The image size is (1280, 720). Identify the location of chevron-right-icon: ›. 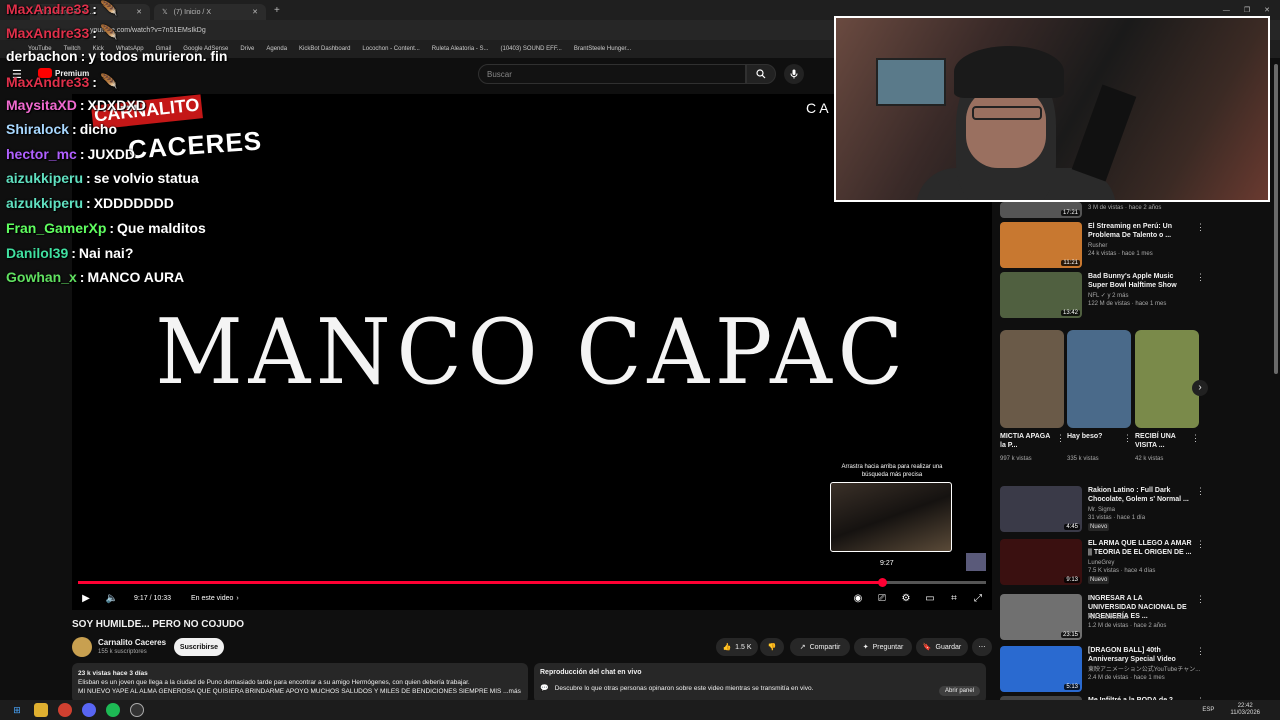
(237, 598).